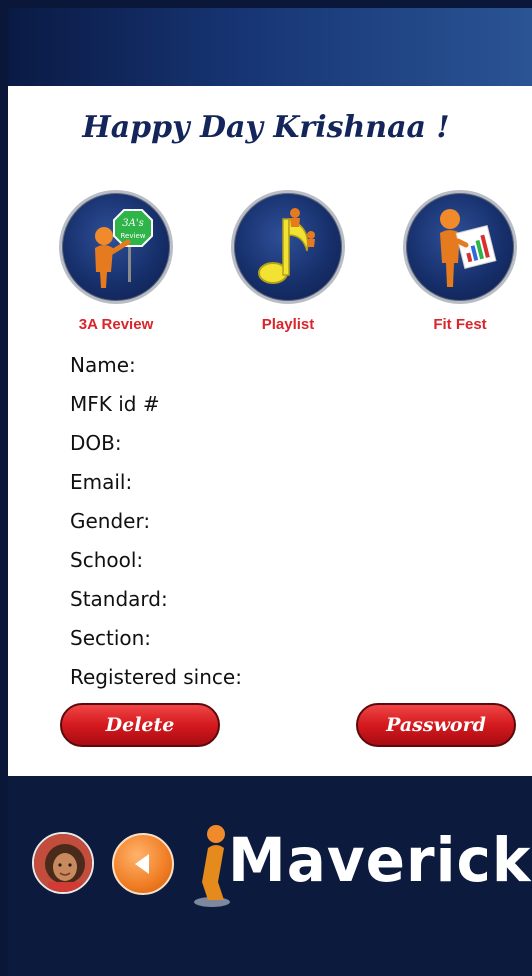  Describe the element at coordinates (107, 560) in the screenshot. I see `school-label: School:` at that location.